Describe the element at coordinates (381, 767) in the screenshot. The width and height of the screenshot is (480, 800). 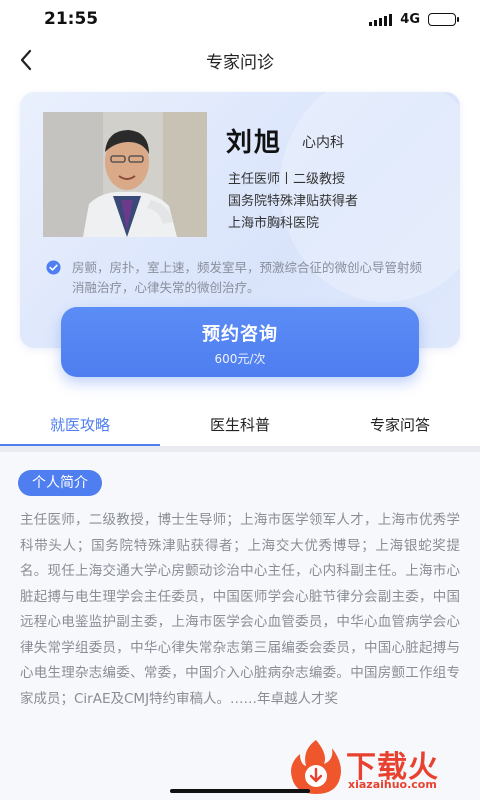
I see `watermark-logo: 下载火 xiazaihuo.com` at that location.